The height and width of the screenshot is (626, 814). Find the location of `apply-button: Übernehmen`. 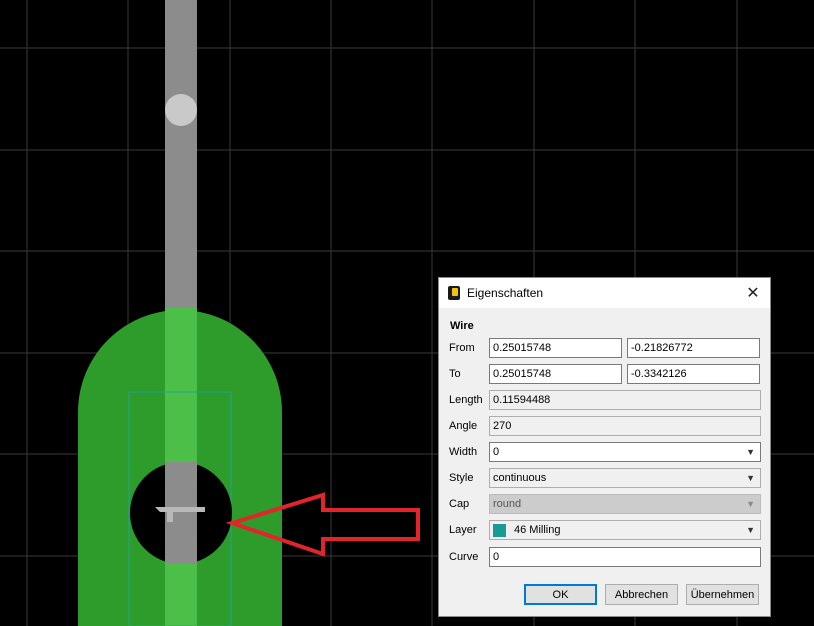

apply-button: Übernehmen is located at coordinates (722, 594).